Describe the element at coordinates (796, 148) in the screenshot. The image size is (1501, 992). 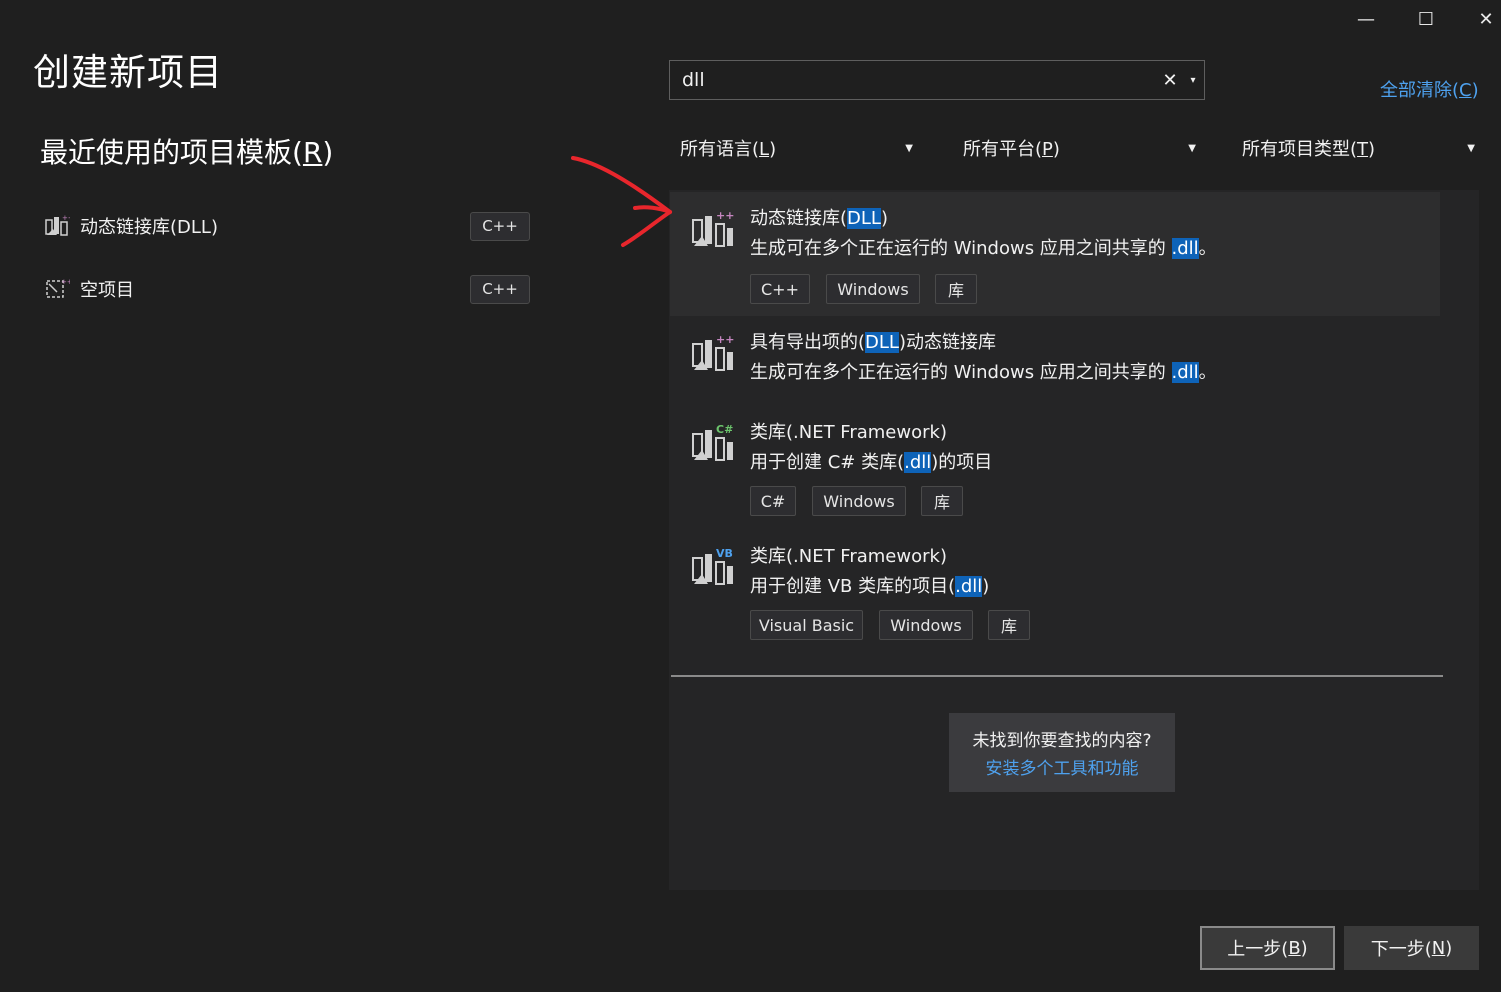
I see `language-filter-dropdown: 所有语言(L) ▼` at that location.